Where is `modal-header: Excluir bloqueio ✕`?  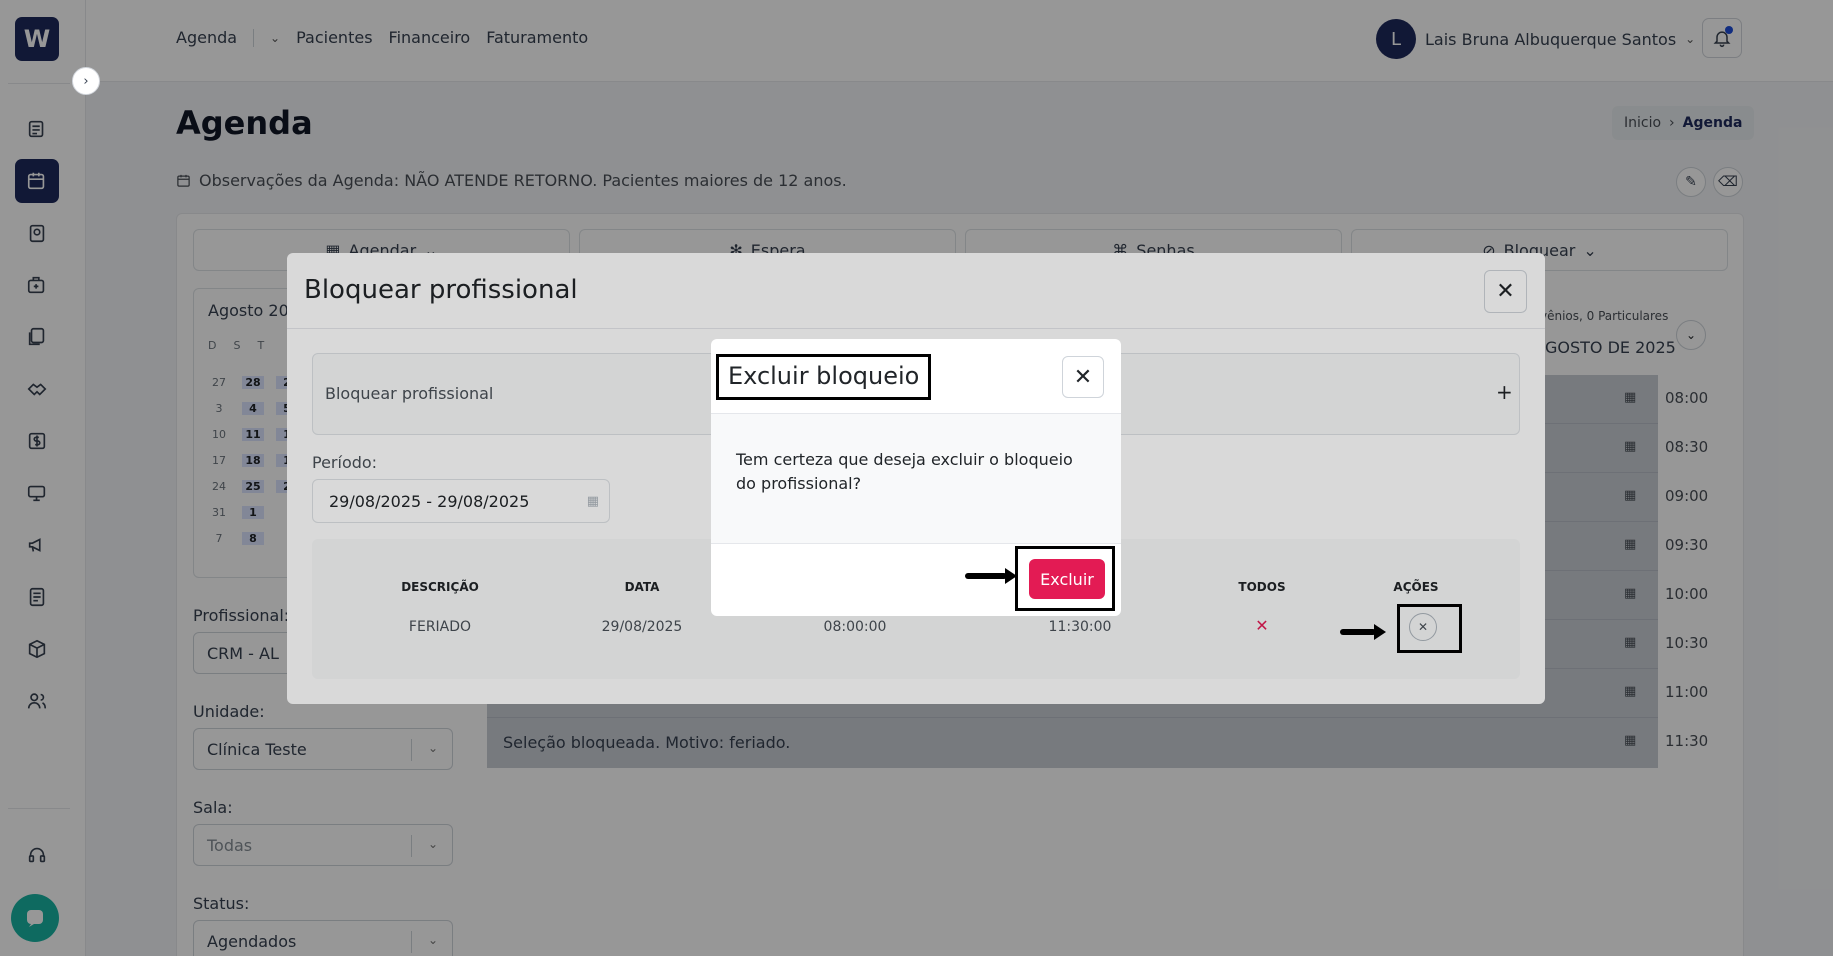
modal-header: Excluir bloqueio ✕ is located at coordinates (916, 376).